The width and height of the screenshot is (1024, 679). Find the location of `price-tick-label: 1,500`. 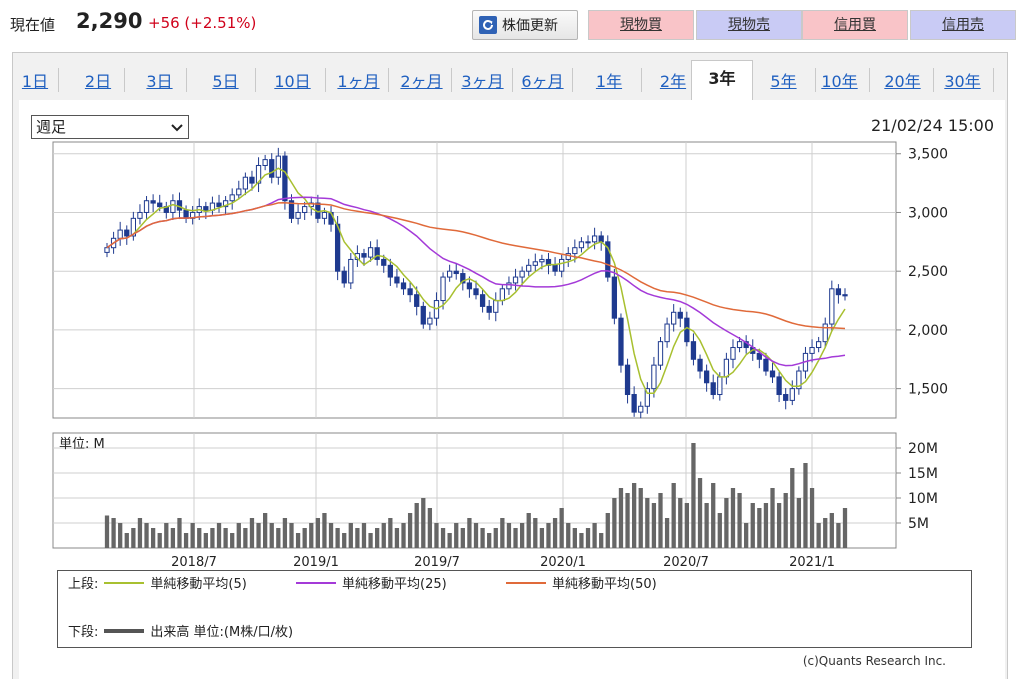

price-tick-label: 1,500 is located at coordinates (928, 390).